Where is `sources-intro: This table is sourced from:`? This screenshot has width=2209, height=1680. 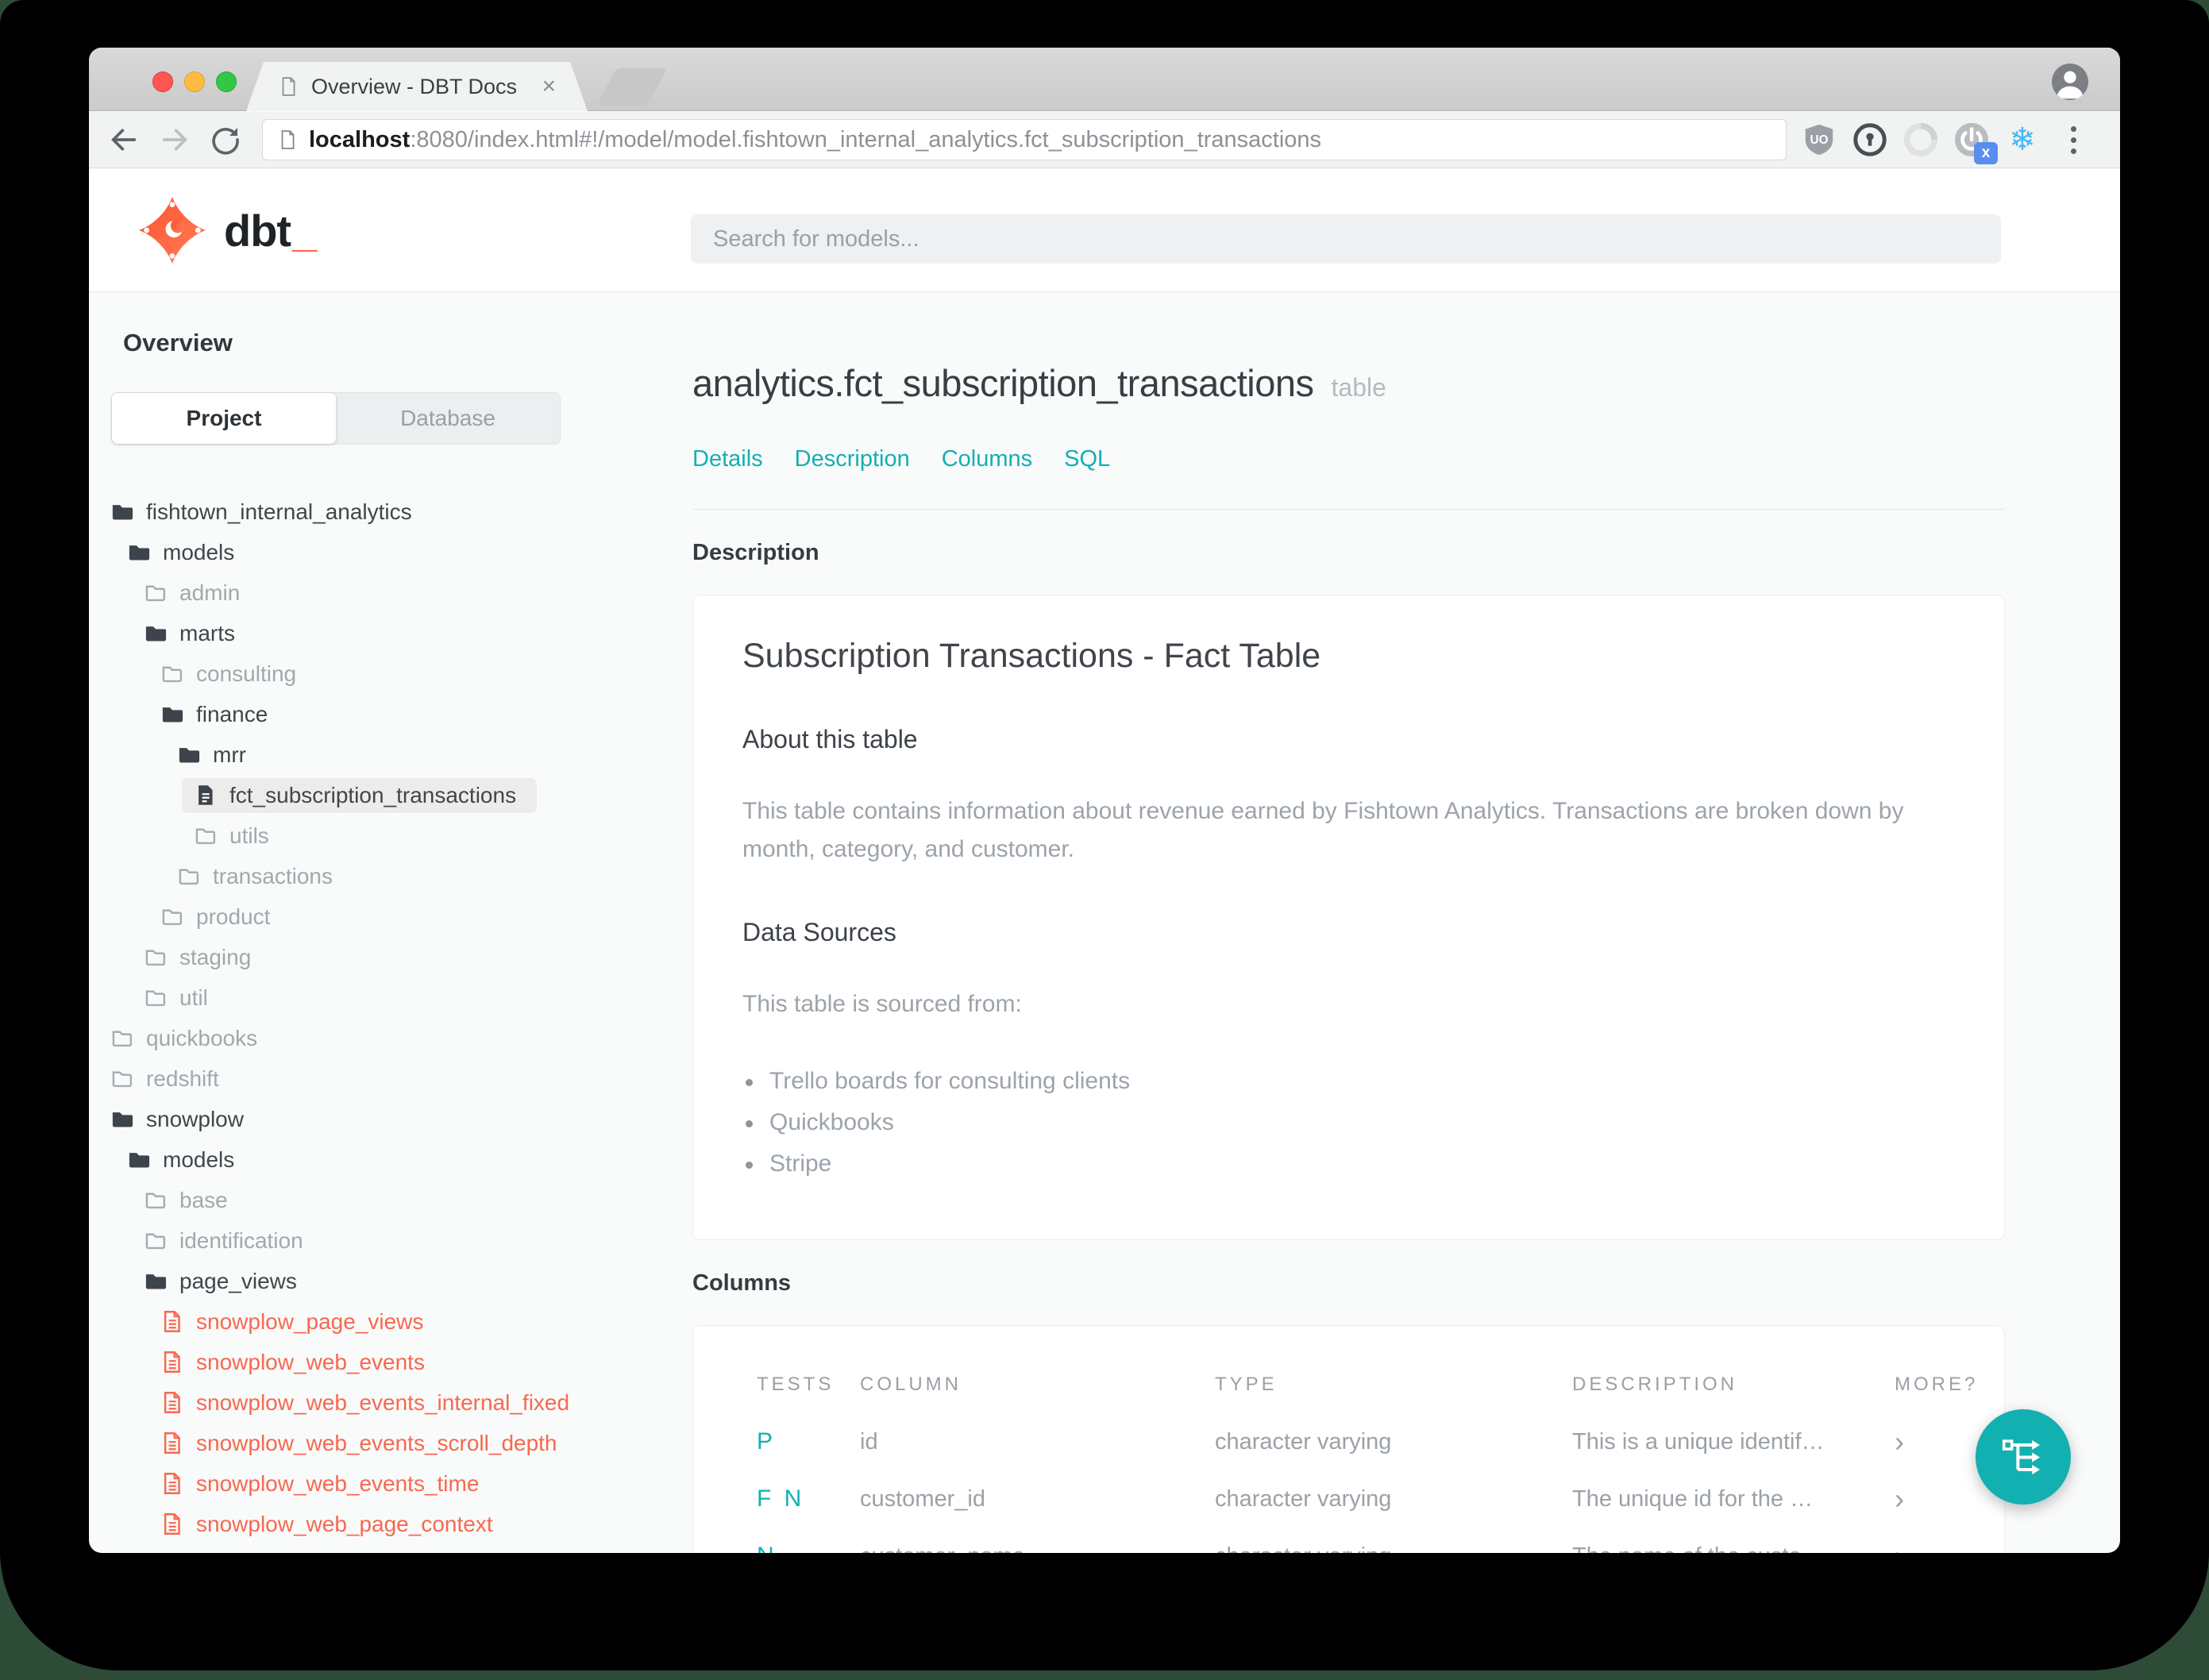 sources-intro: This table is sourced from: is located at coordinates (882, 1004).